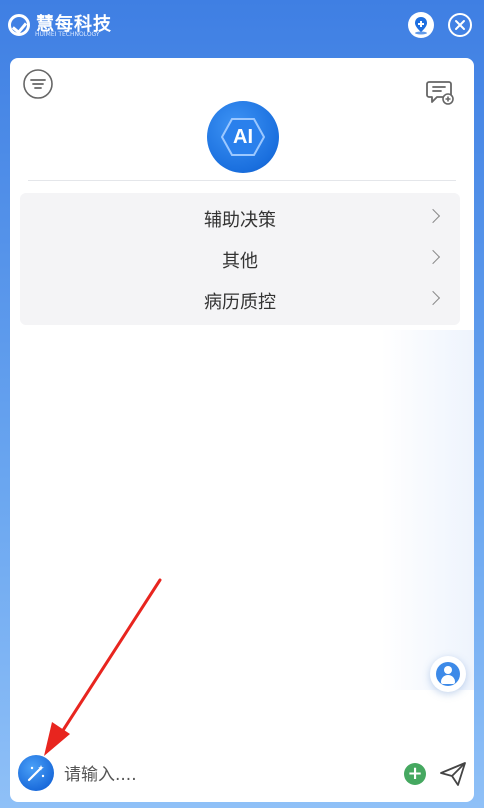  I want to click on divider, so click(242, 180).